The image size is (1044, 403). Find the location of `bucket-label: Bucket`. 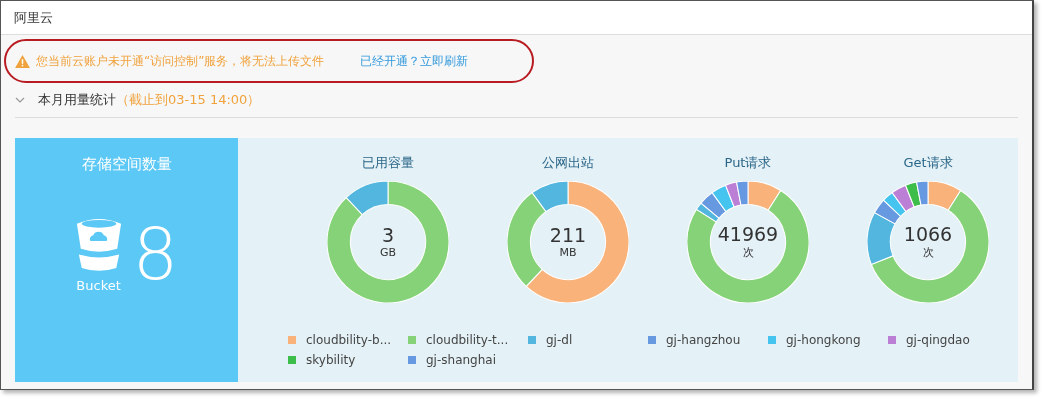

bucket-label: Bucket is located at coordinates (98, 285).